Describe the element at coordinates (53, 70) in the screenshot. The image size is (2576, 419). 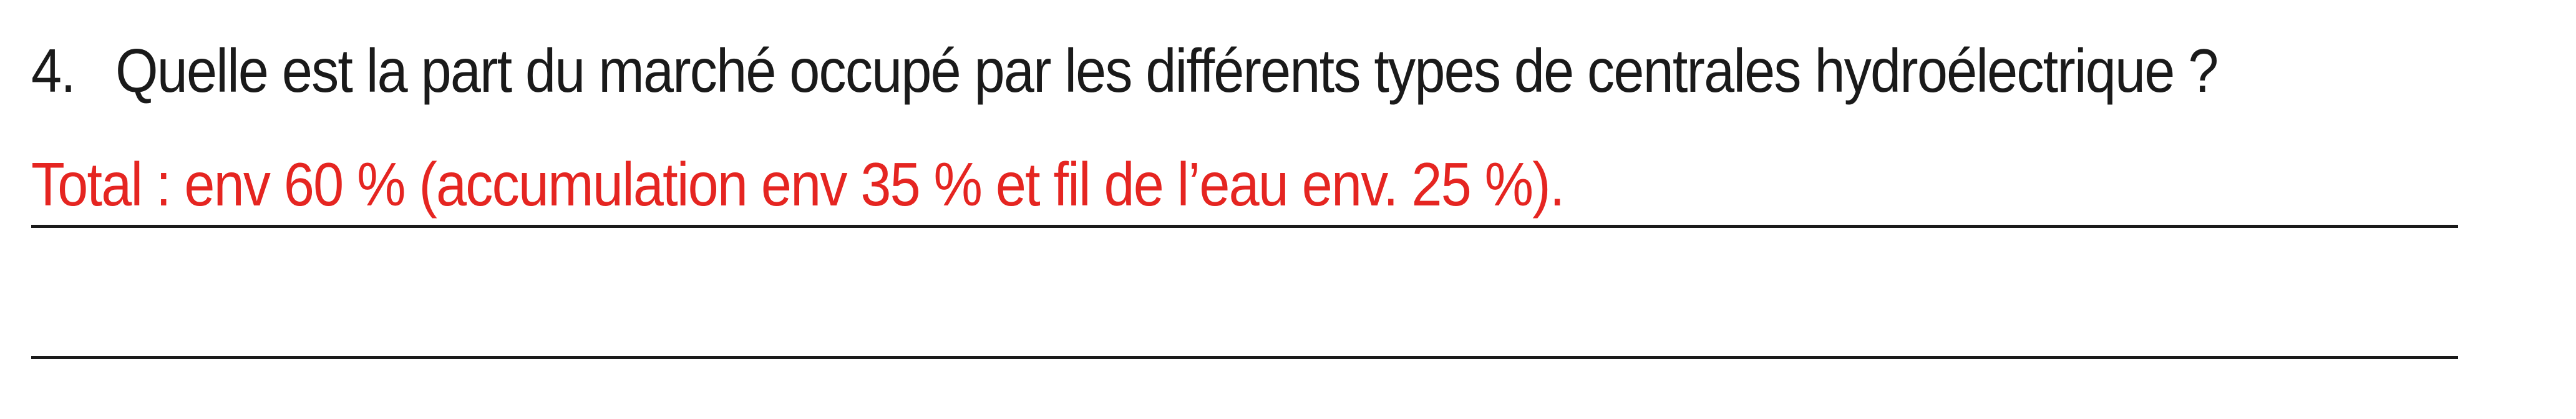
I see `question-number: 4.` at that location.